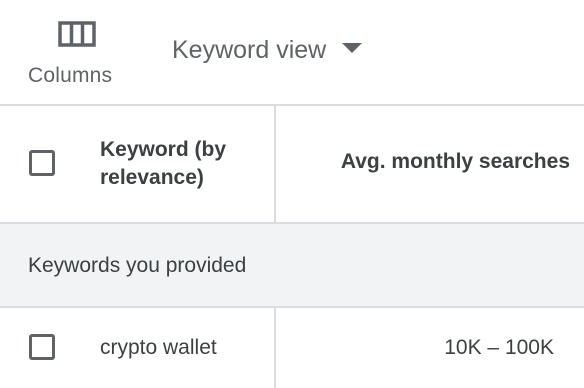 The width and height of the screenshot is (584, 388). I want to click on group-label: Keywords you provided, so click(137, 265).